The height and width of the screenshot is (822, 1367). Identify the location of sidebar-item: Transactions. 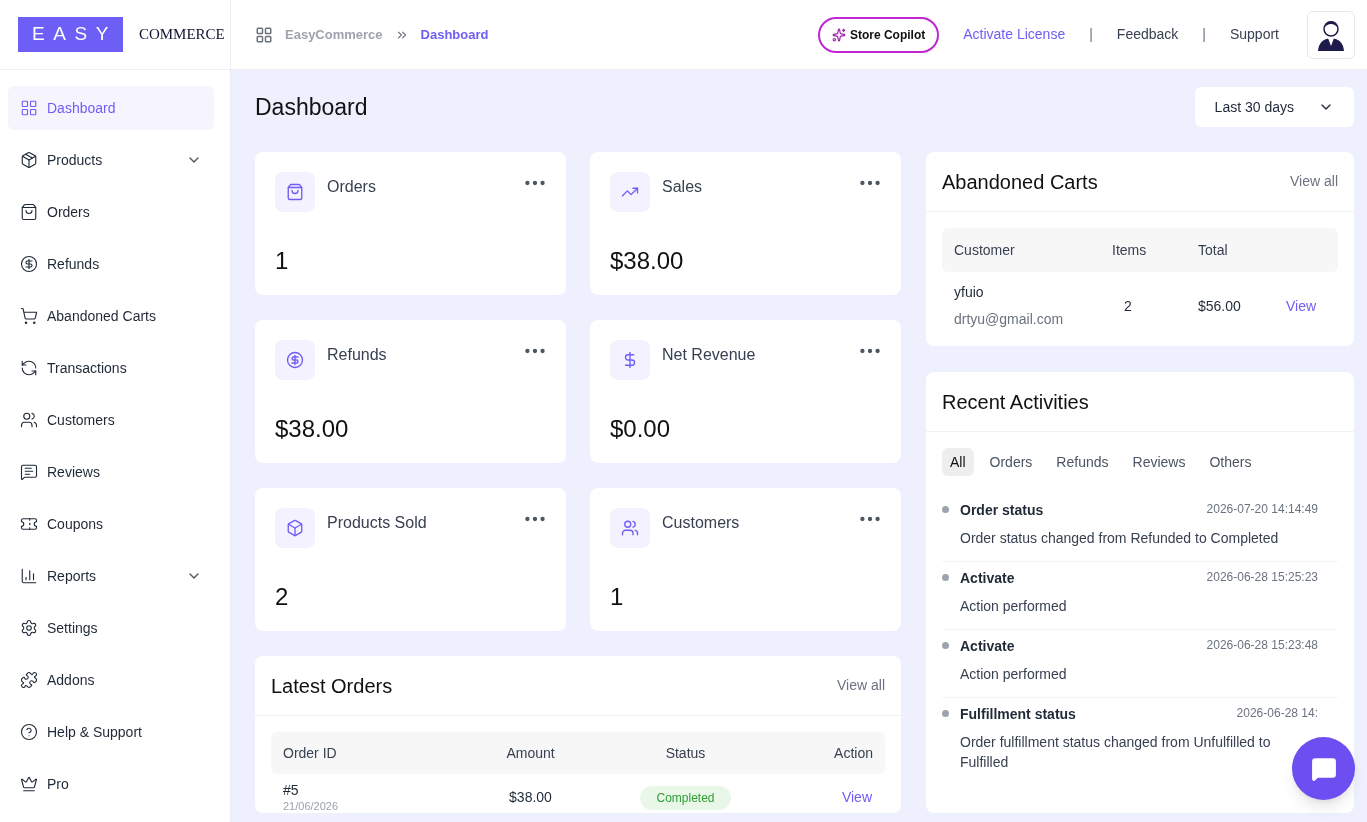
(111, 368).